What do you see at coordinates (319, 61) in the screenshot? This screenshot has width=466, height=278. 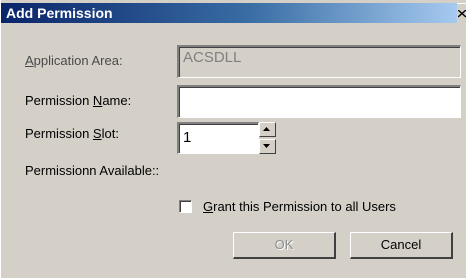 I see `application-area-field: ACSDLL` at bounding box center [319, 61].